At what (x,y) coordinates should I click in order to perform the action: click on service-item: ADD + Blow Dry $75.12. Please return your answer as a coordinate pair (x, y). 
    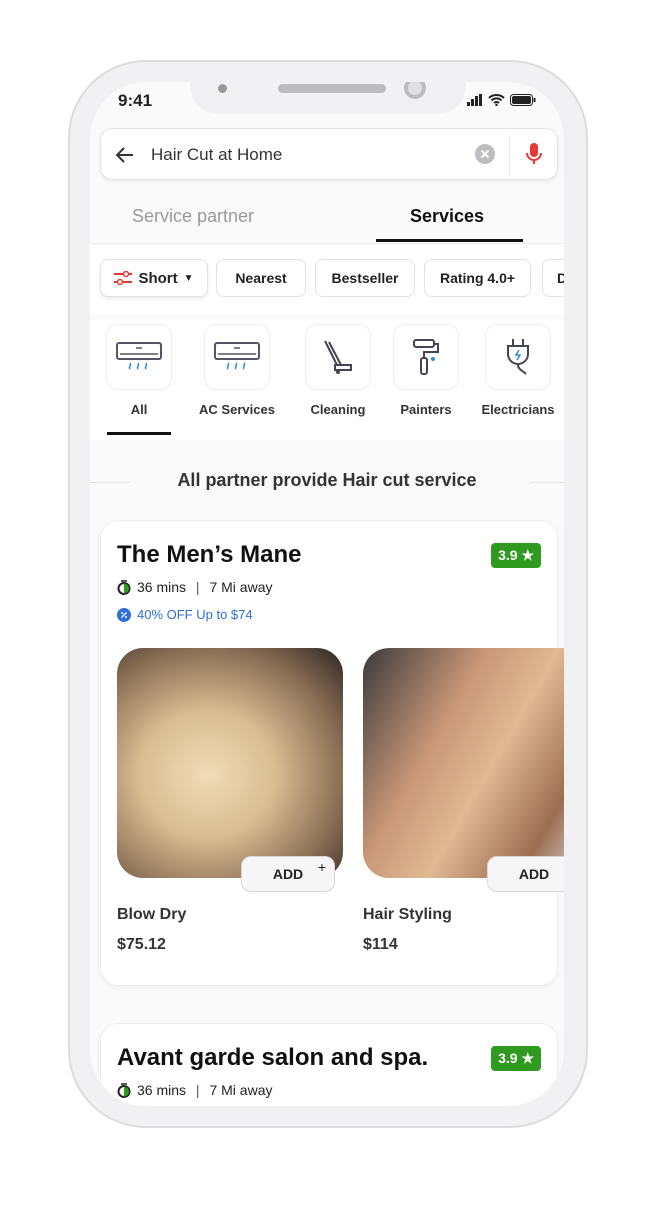
    Looking at the image, I should click on (230, 800).